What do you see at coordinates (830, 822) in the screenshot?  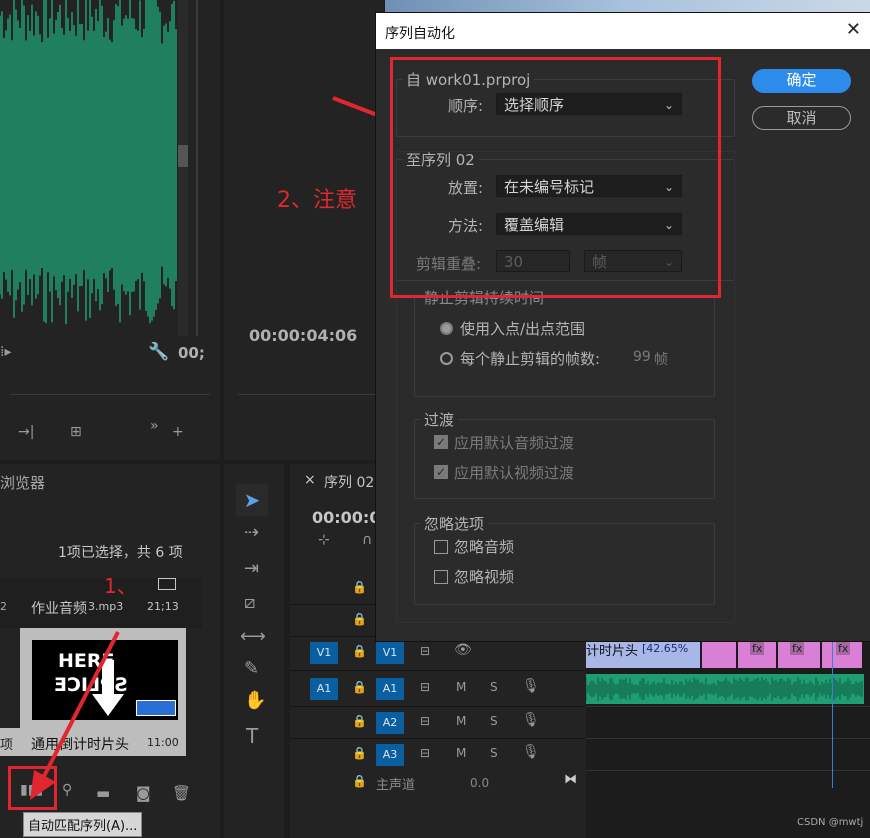 I see `watermark: CSDN @mwtj` at bounding box center [830, 822].